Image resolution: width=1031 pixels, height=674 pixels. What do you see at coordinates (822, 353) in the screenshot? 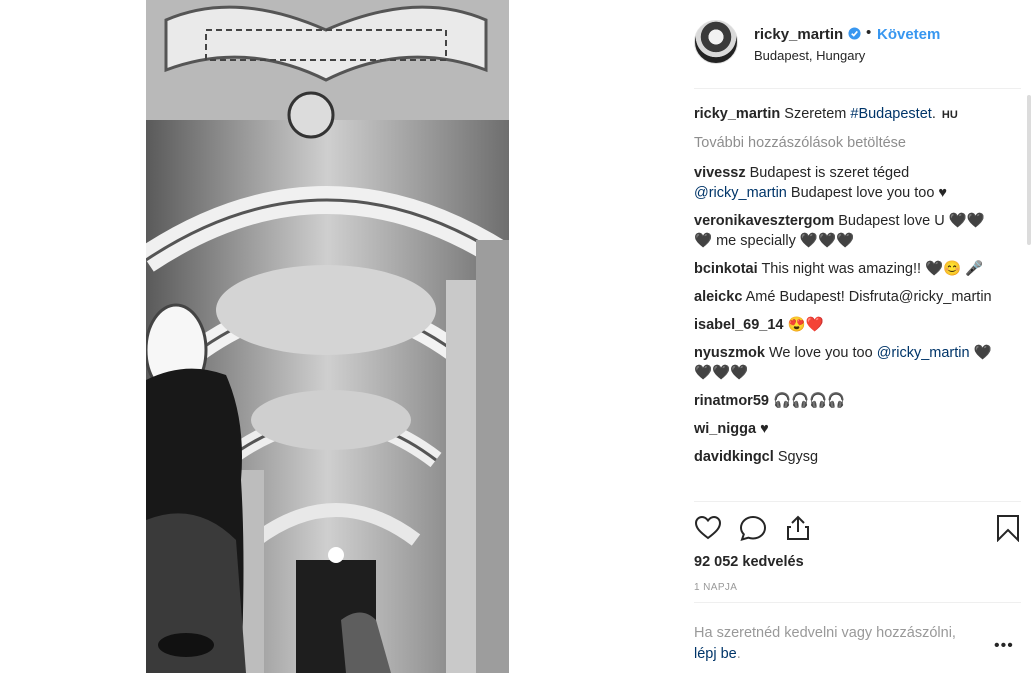
I see `comment-text: We love you too` at bounding box center [822, 353].